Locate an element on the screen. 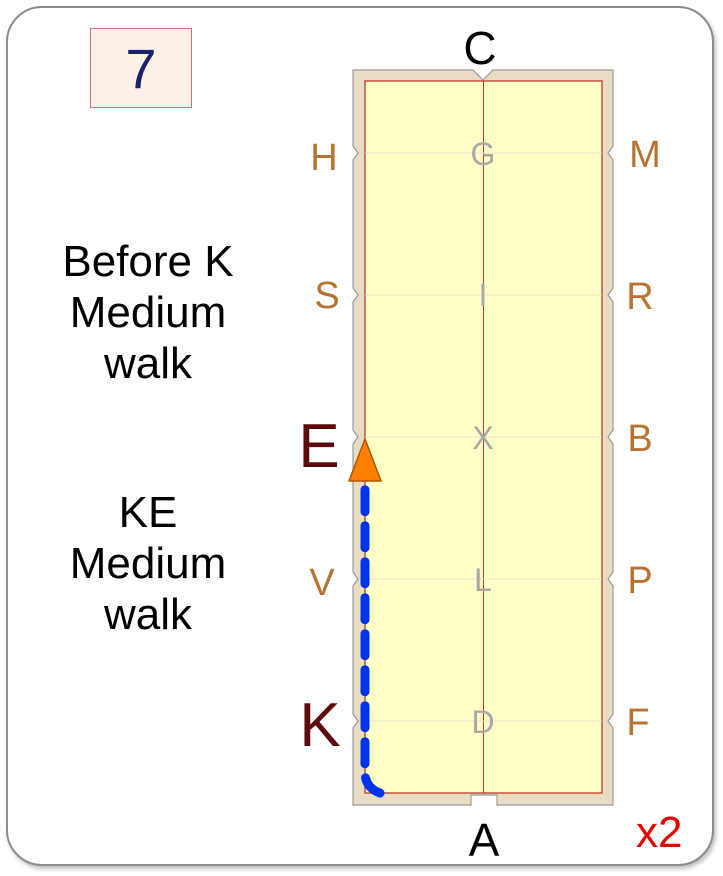 The height and width of the screenshot is (876, 723). letter-f: F is located at coordinates (637, 723).